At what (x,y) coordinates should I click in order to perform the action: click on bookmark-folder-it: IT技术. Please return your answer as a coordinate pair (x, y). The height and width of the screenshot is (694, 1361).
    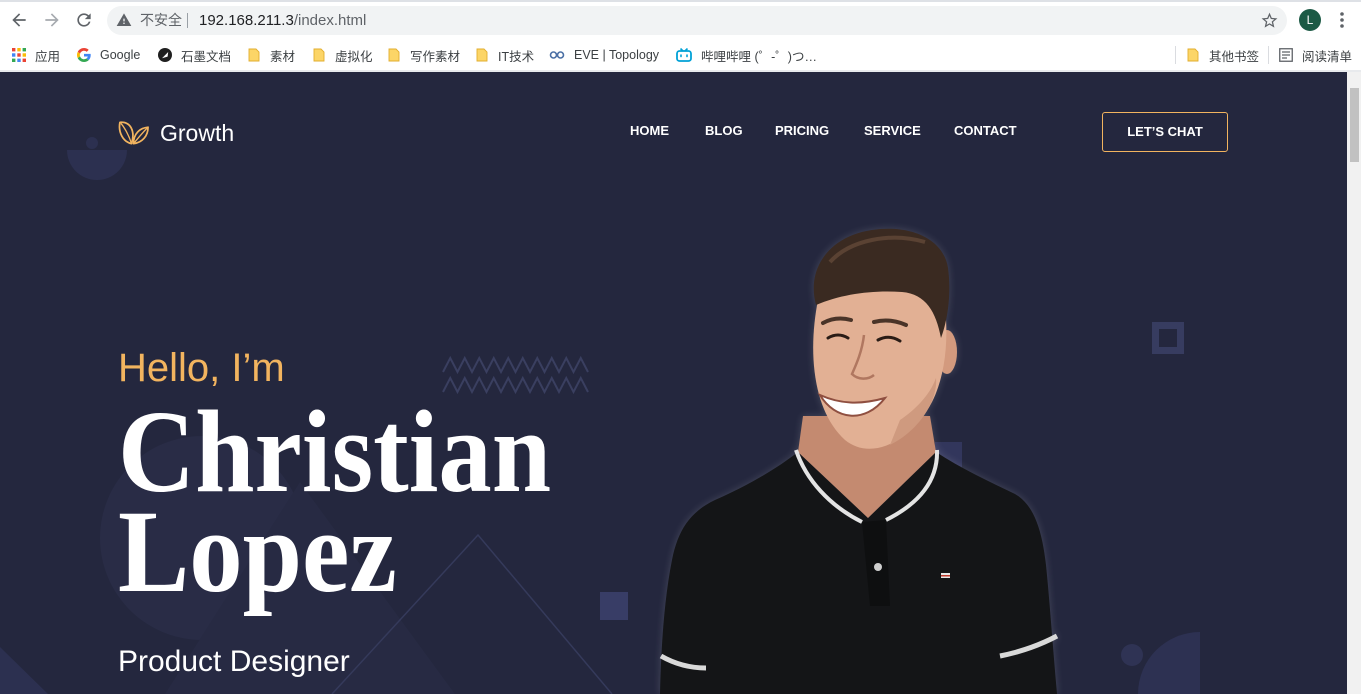
    Looking at the image, I should click on (504, 55).